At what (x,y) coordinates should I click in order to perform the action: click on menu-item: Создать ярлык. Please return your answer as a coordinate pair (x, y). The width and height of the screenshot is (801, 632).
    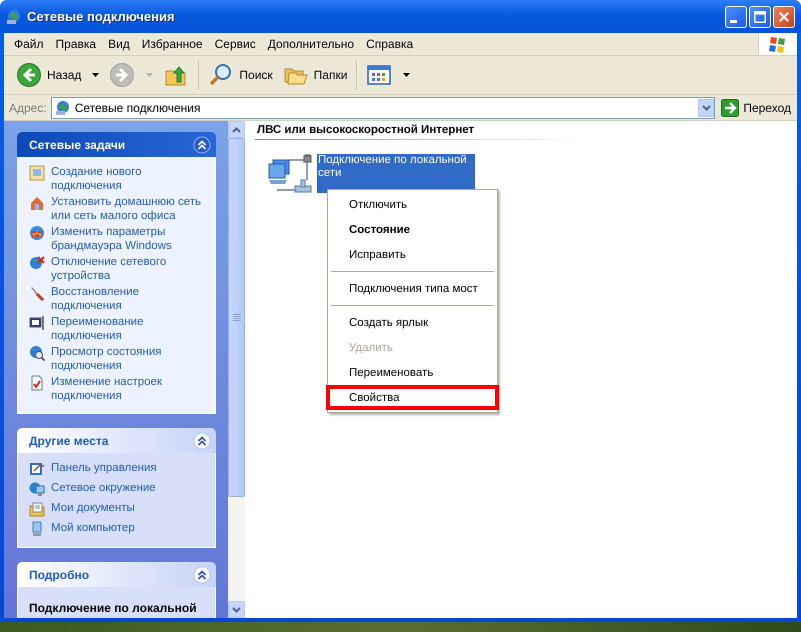
    Looking at the image, I should click on (388, 322).